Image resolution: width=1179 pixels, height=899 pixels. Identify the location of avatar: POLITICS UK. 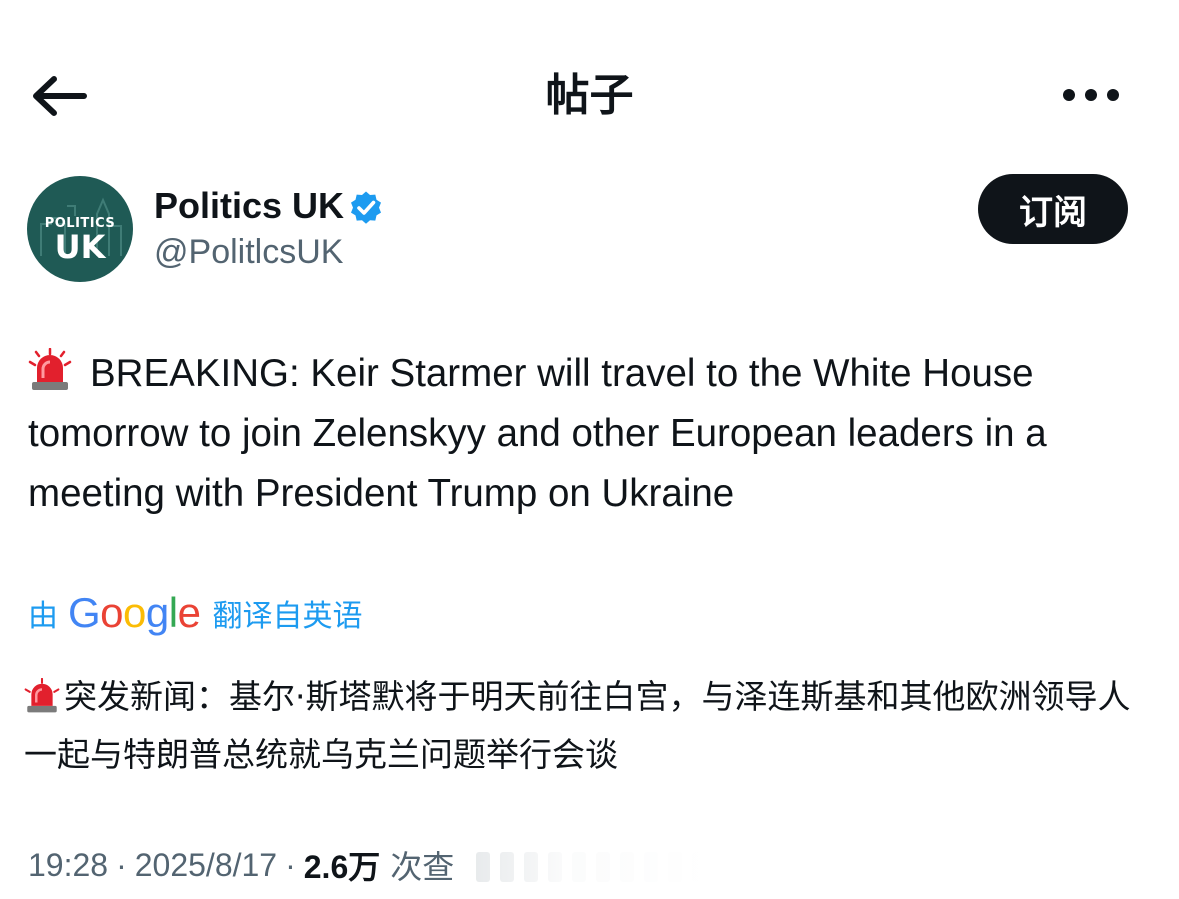
(80, 229).